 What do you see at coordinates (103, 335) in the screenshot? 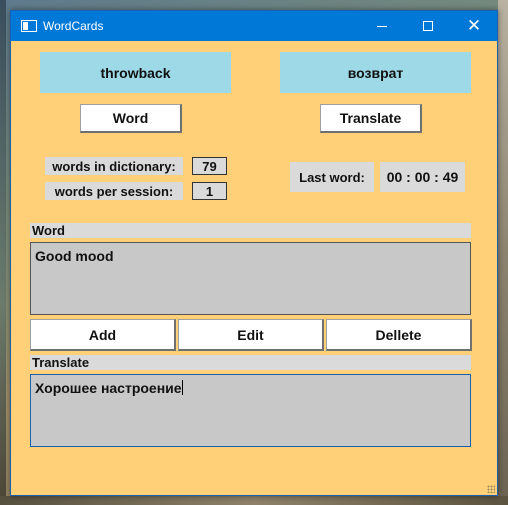
I see `add-button: Add` at bounding box center [103, 335].